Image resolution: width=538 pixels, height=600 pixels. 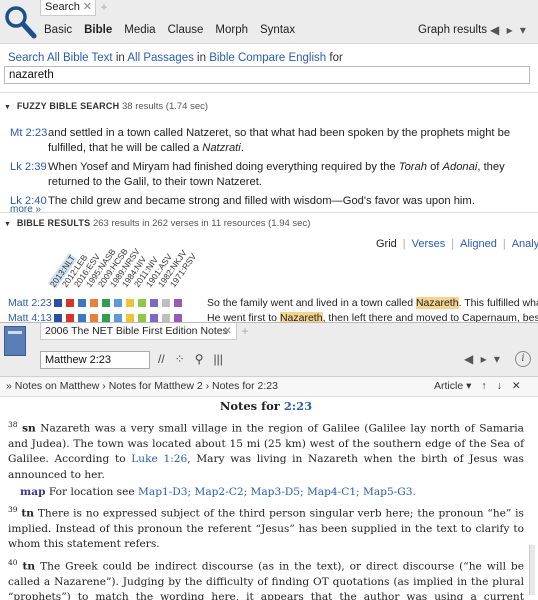 I want to click on verse-ref-link: Mt 2:23, so click(x=29, y=141).